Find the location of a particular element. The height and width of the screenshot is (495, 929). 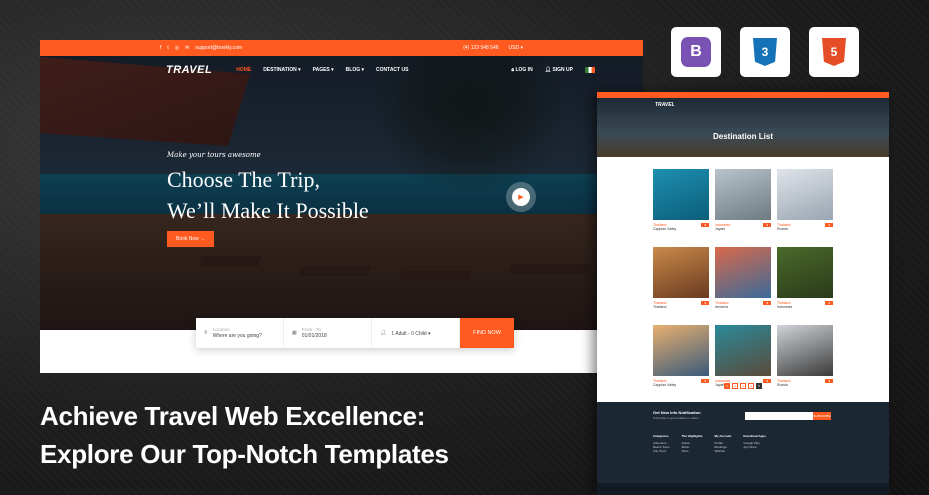

language-flag-icon is located at coordinates (590, 70).